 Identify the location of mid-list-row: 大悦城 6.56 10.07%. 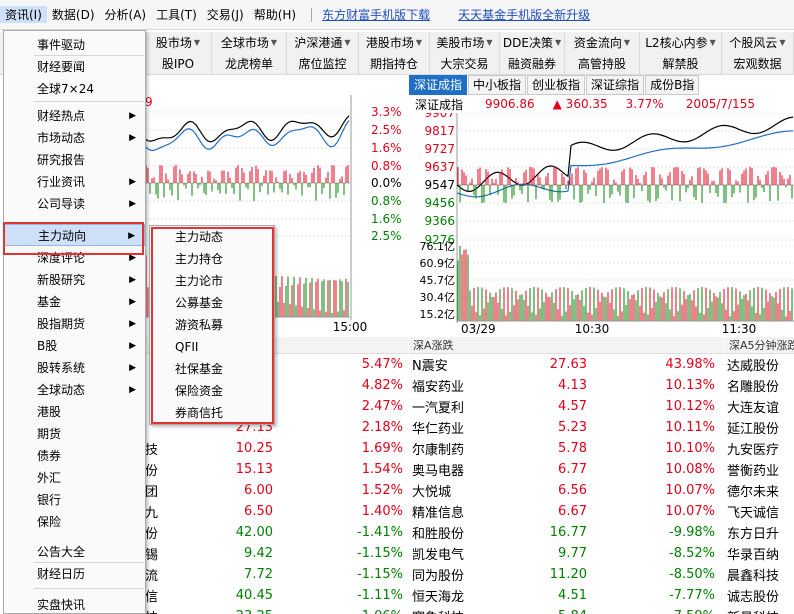
(567, 490).